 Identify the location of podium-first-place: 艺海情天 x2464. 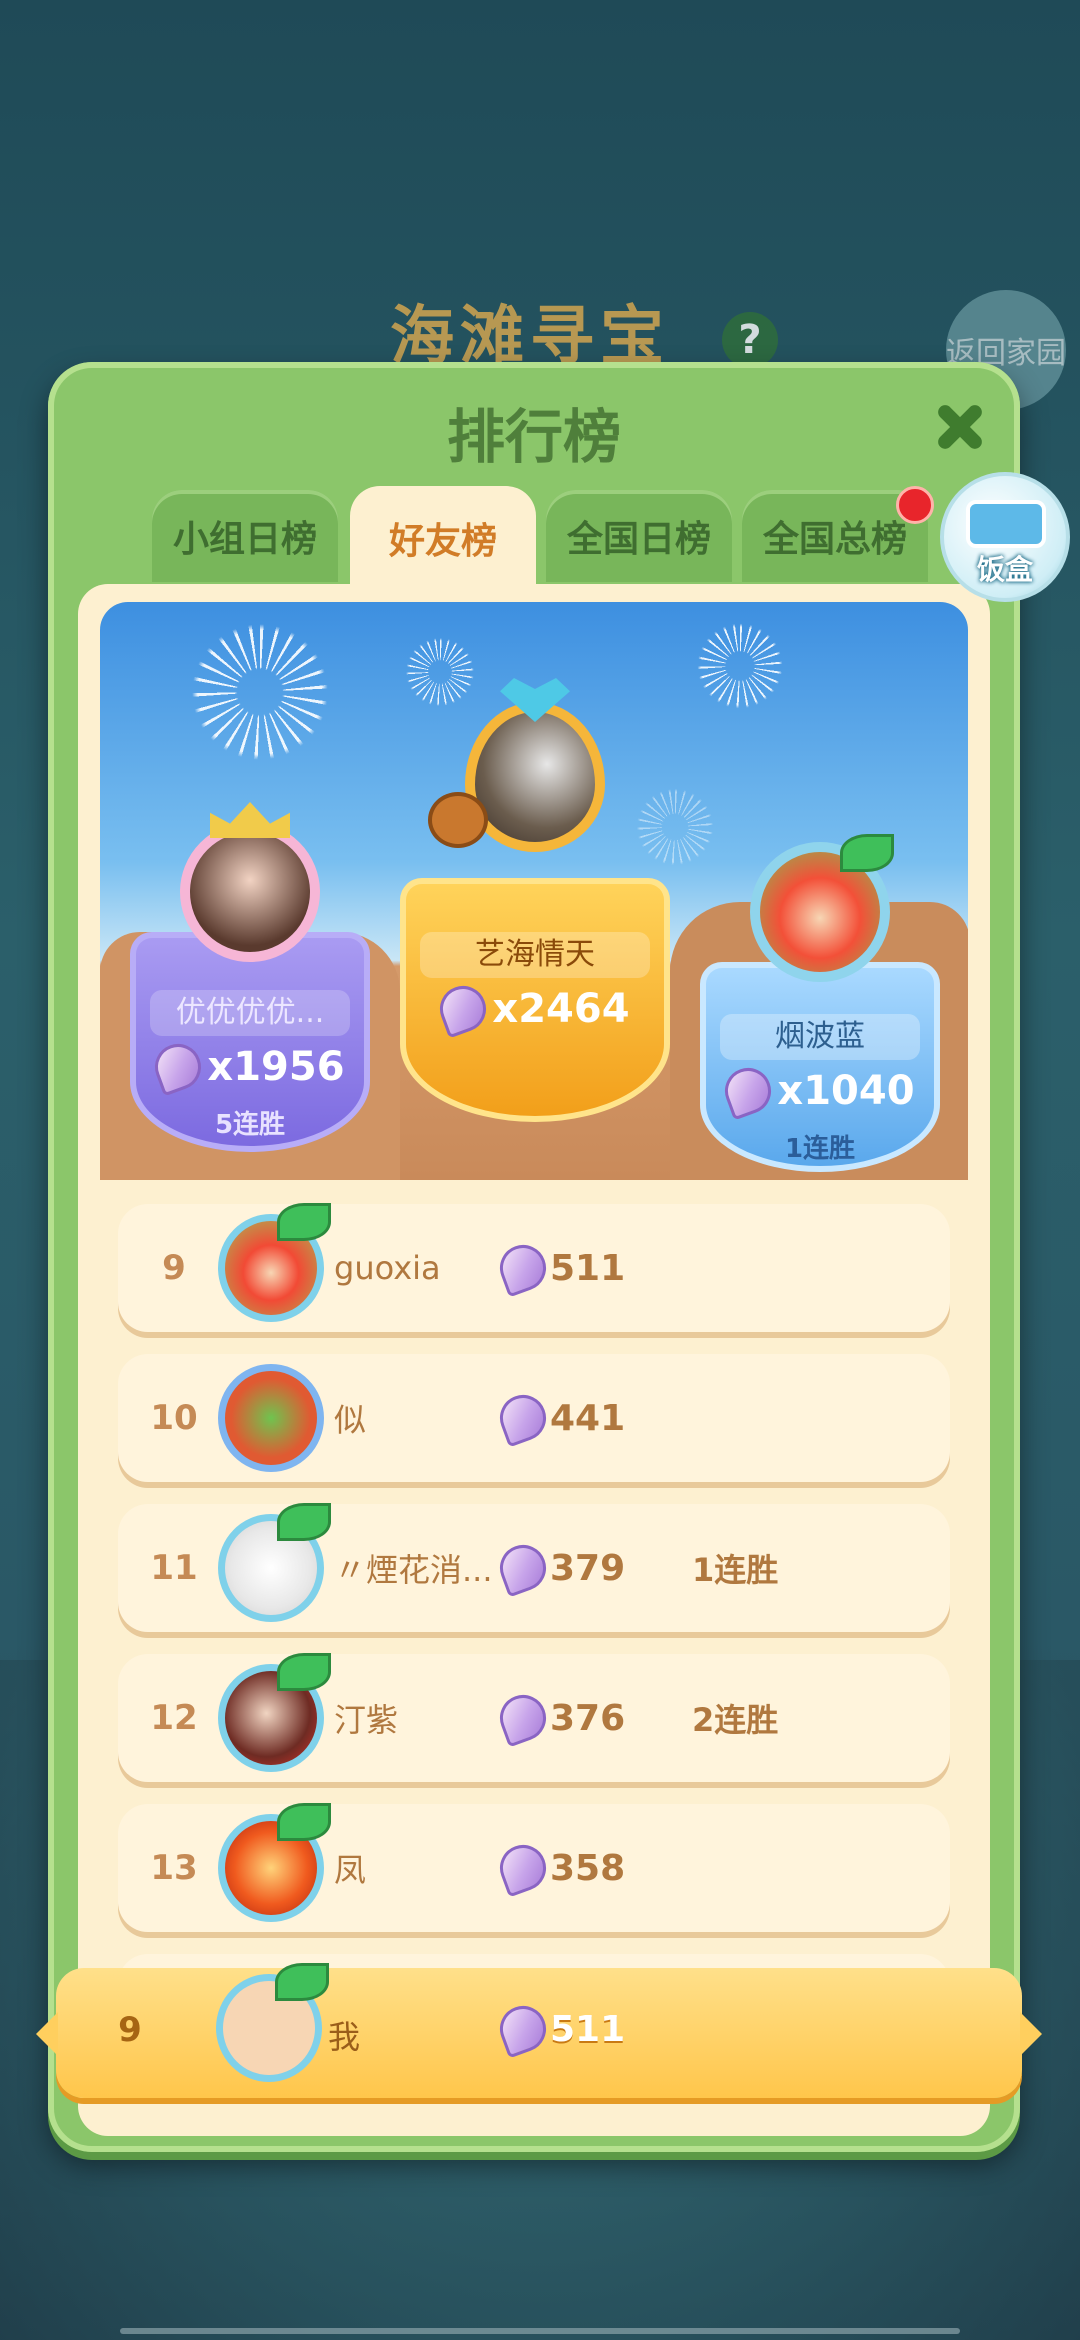
(535, 900).